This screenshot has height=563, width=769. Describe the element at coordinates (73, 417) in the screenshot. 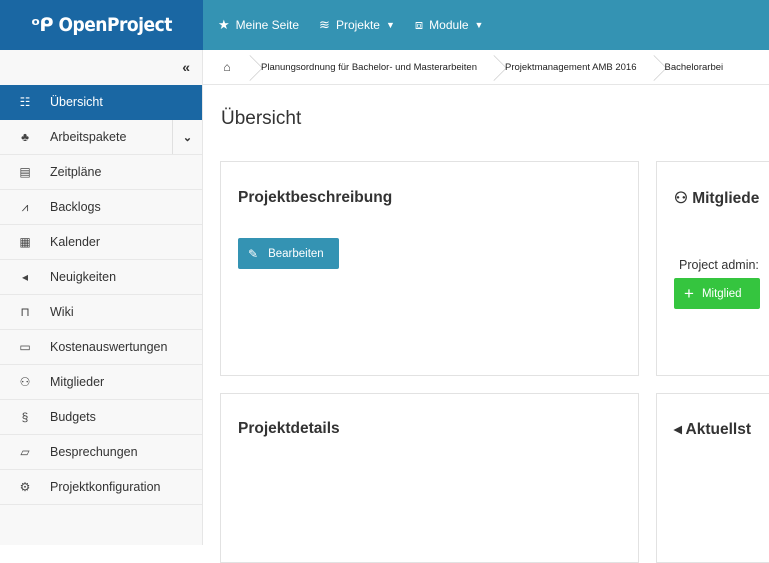

I see `sidebar-item-label: Budgets` at that location.